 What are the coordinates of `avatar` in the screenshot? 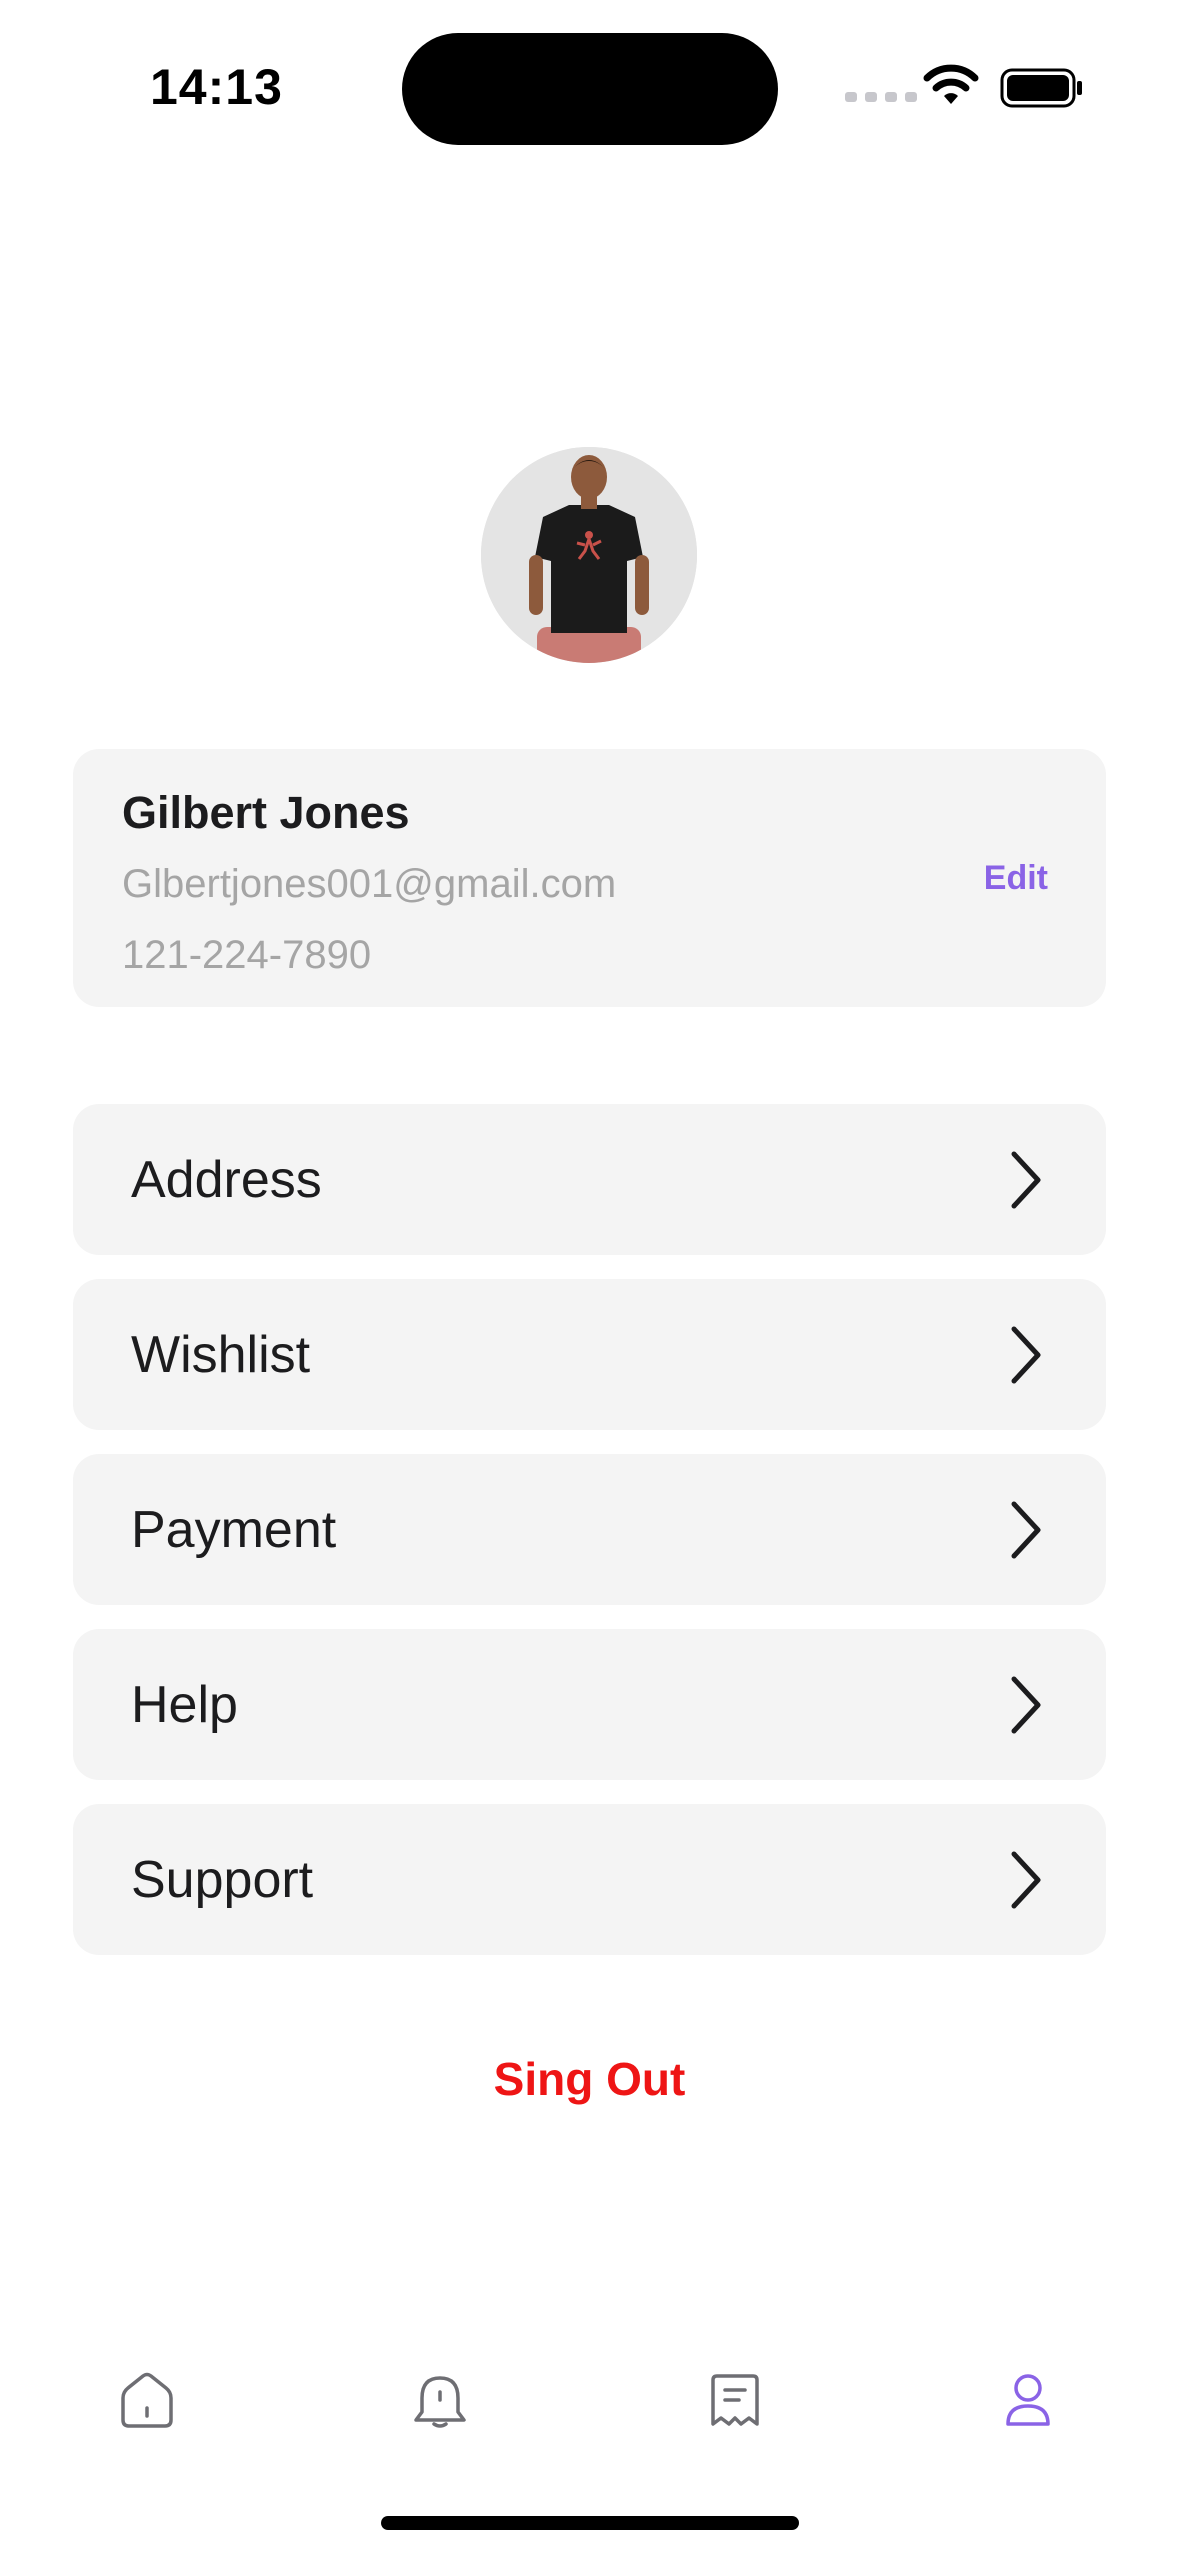 It's located at (589, 555).